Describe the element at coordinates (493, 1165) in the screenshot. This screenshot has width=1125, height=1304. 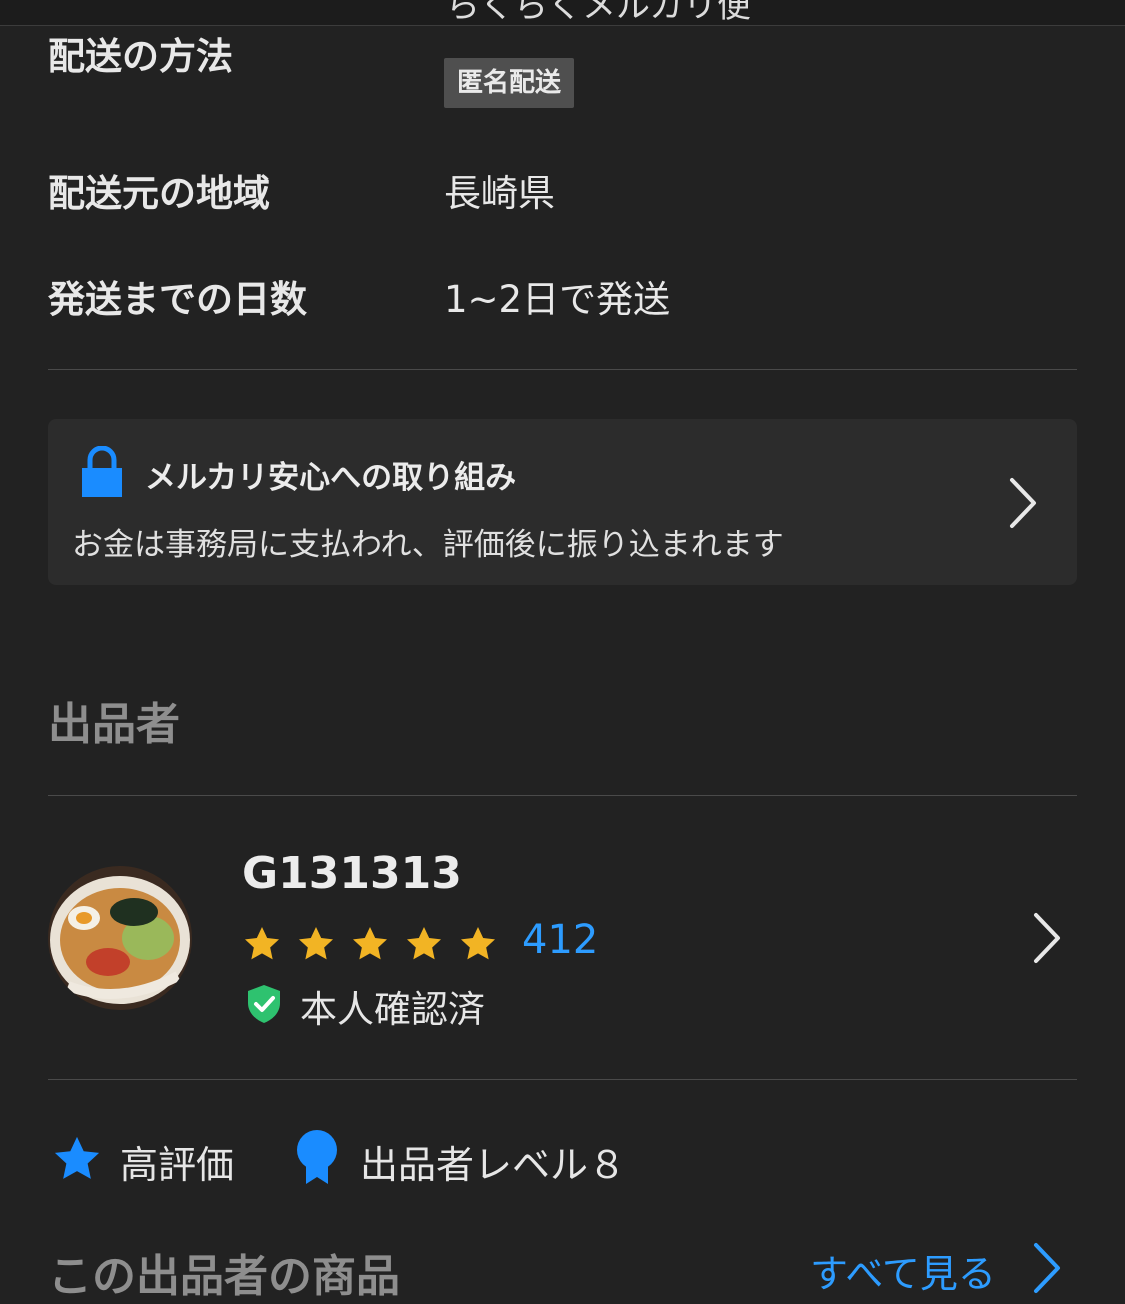
I see `seller-level-badge-label: 出品者レベル８` at that location.